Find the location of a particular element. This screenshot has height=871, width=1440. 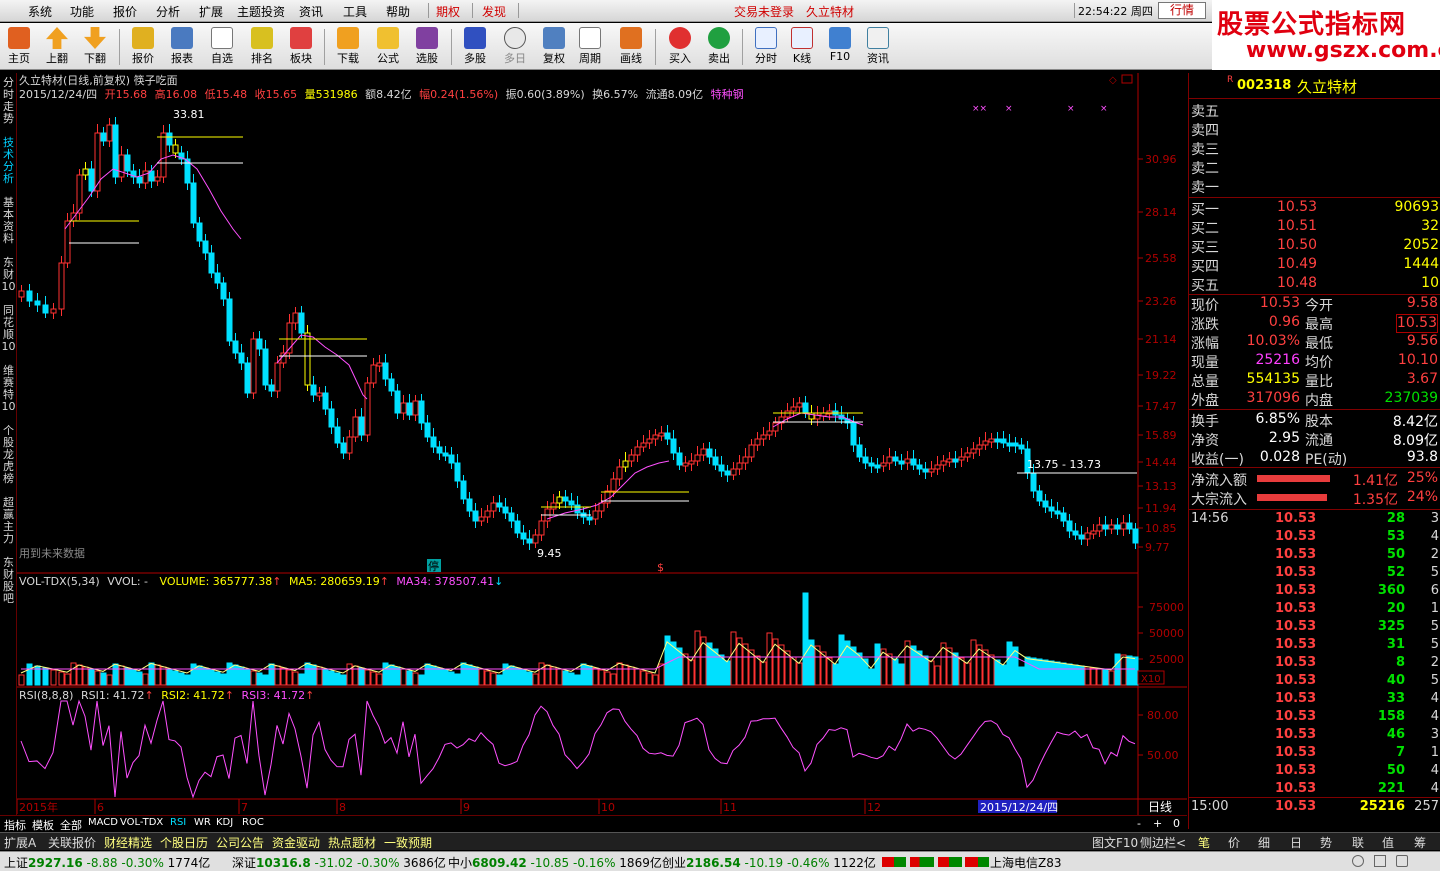

tab-detail: 细 is located at coordinates (1264, 842).